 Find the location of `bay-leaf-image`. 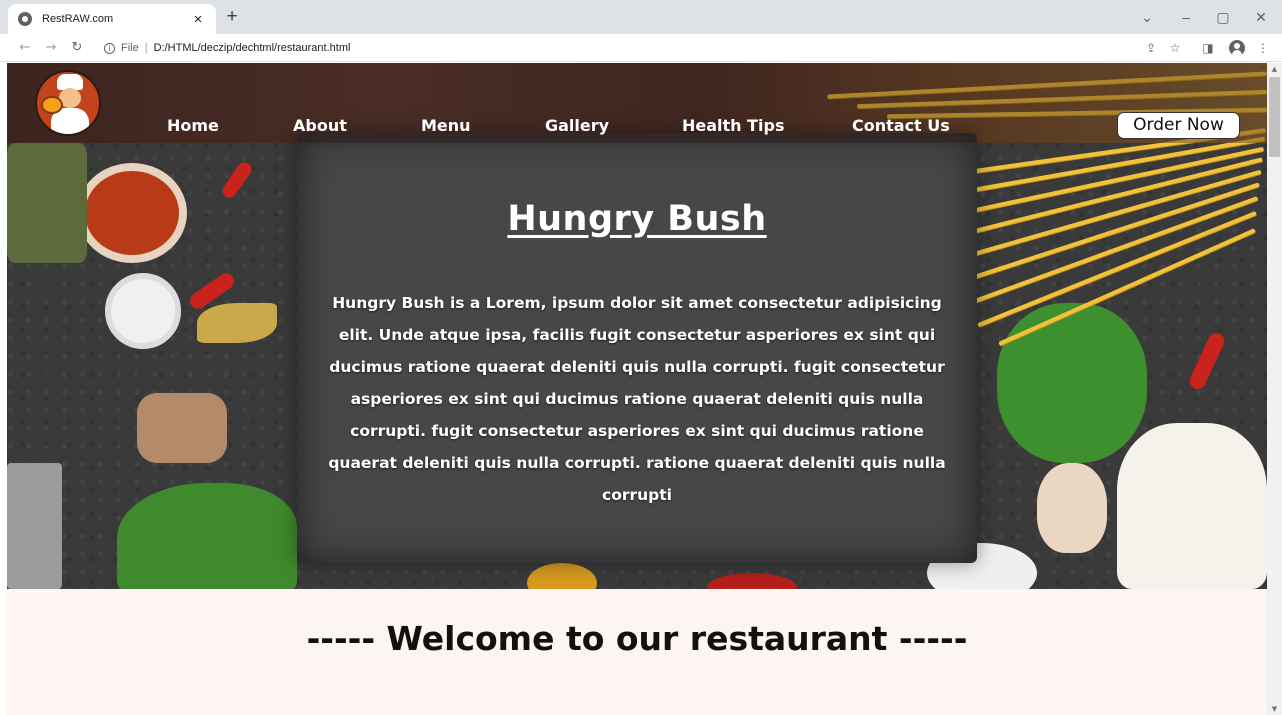

bay-leaf-image is located at coordinates (237, 323).